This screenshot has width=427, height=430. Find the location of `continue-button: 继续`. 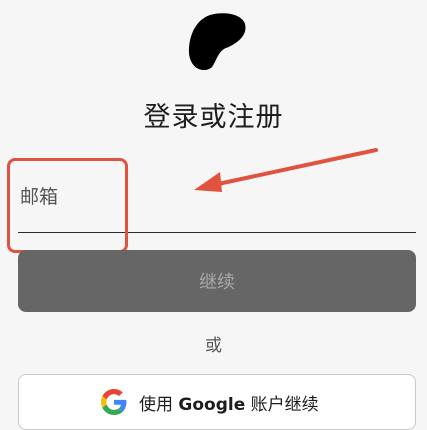

continue-button: 继续 is located at coordinates (217, 281).